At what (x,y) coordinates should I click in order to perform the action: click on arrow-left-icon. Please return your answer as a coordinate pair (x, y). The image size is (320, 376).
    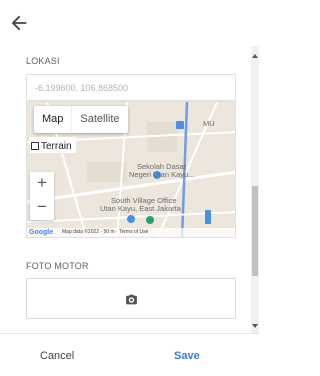
    Looking at the image, I should click on (19, 23).